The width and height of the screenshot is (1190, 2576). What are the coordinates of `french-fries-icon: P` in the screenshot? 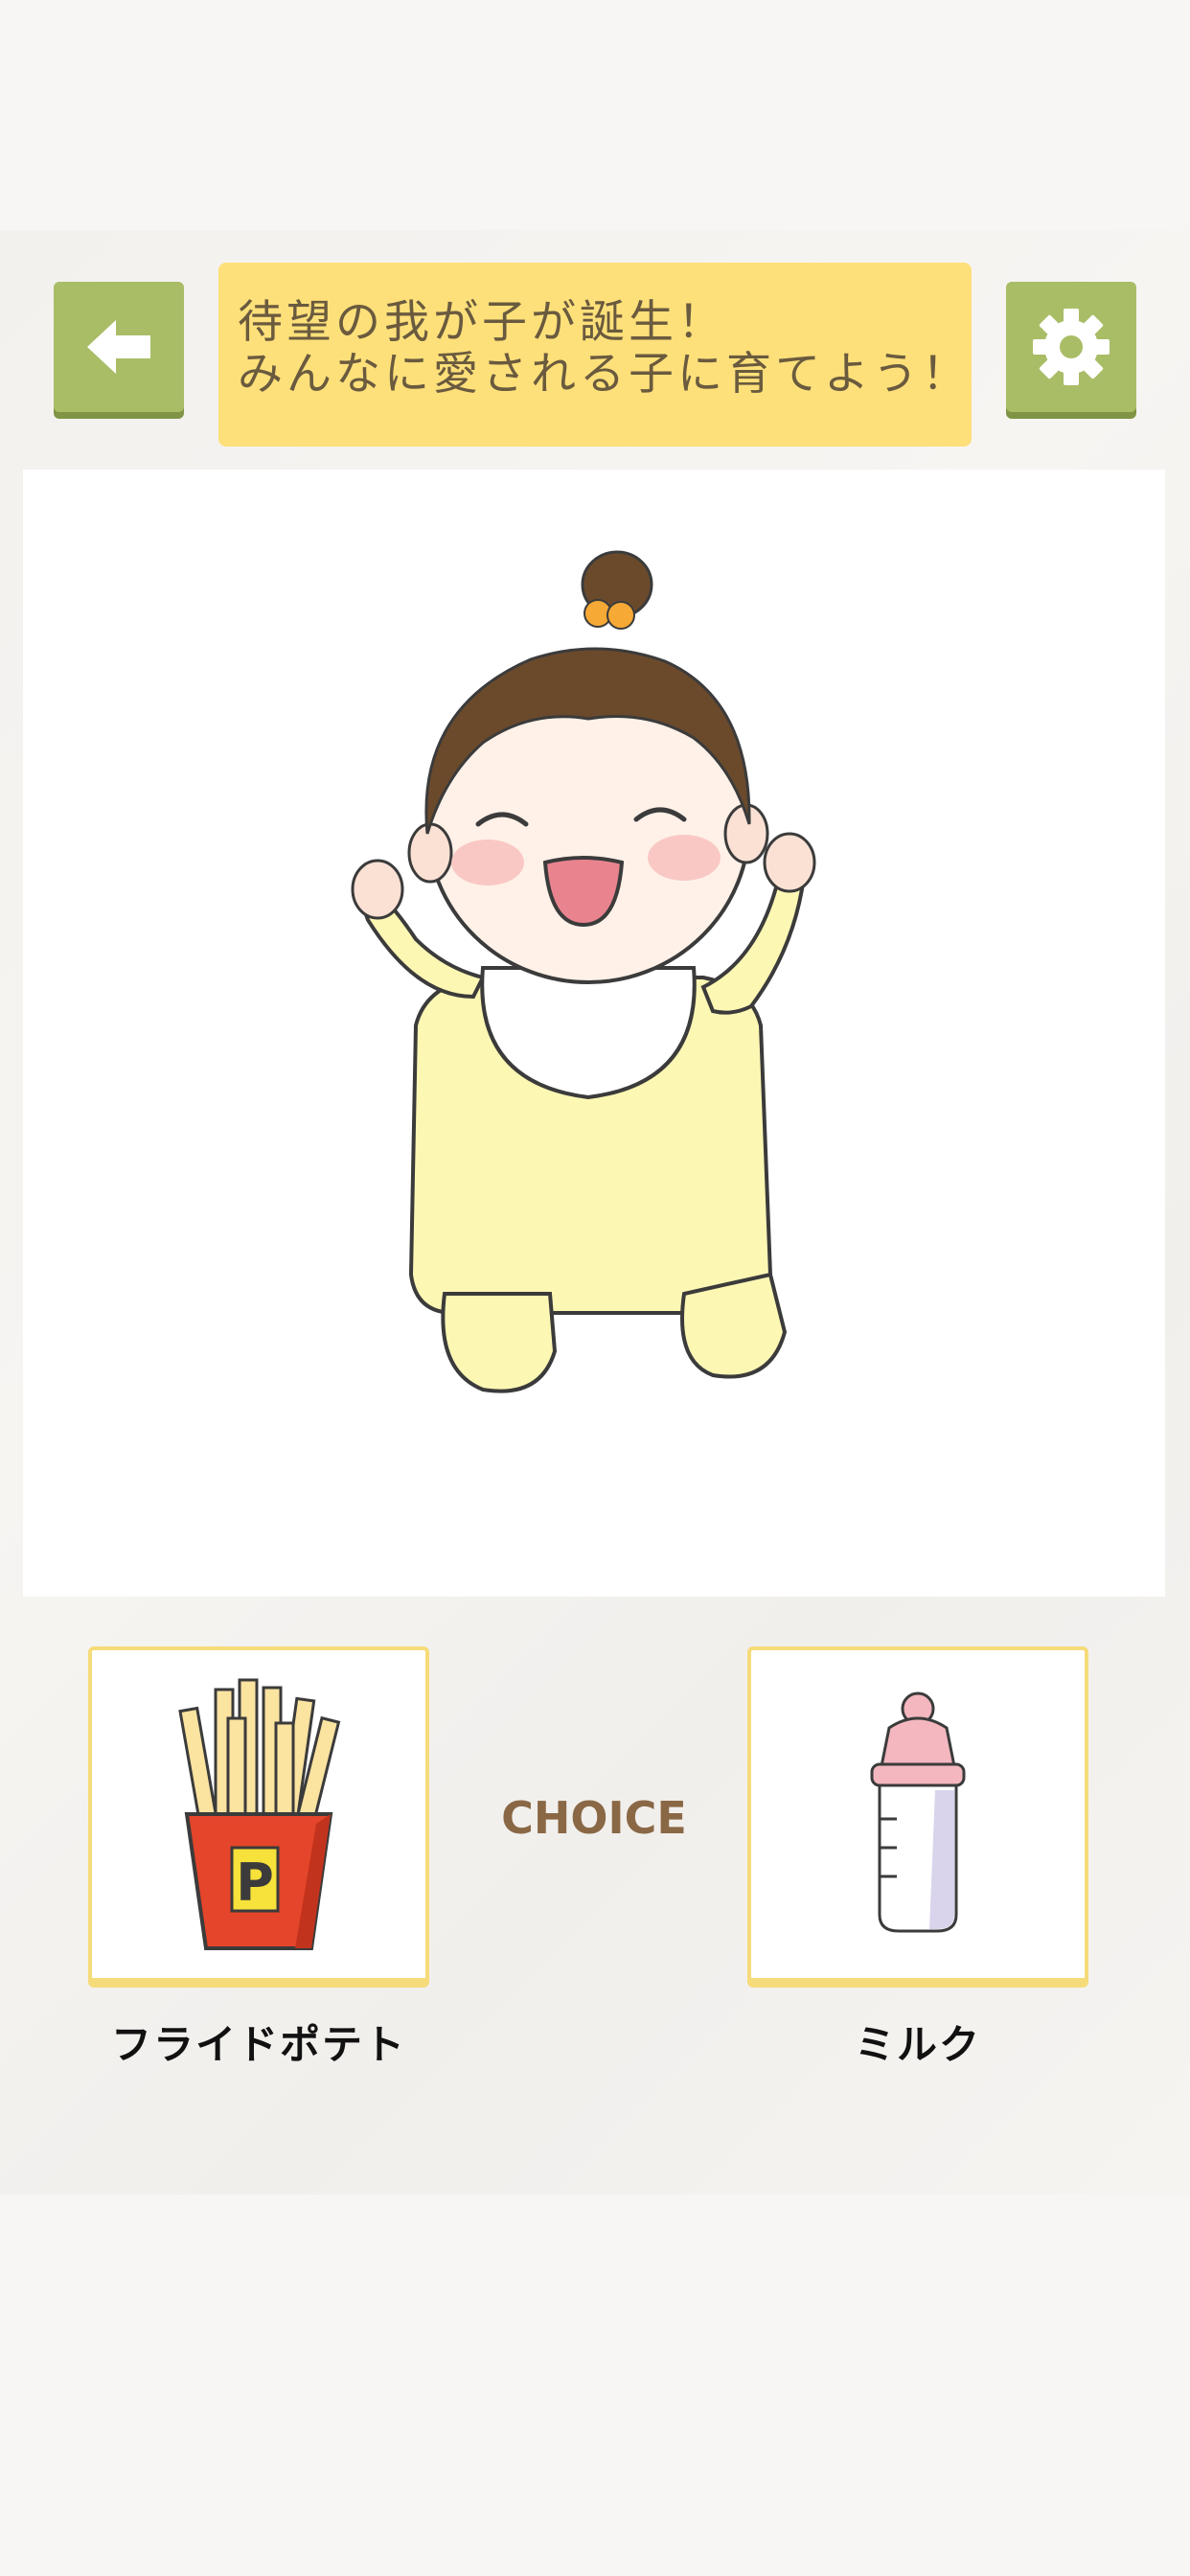 It's located at (259, 1814).